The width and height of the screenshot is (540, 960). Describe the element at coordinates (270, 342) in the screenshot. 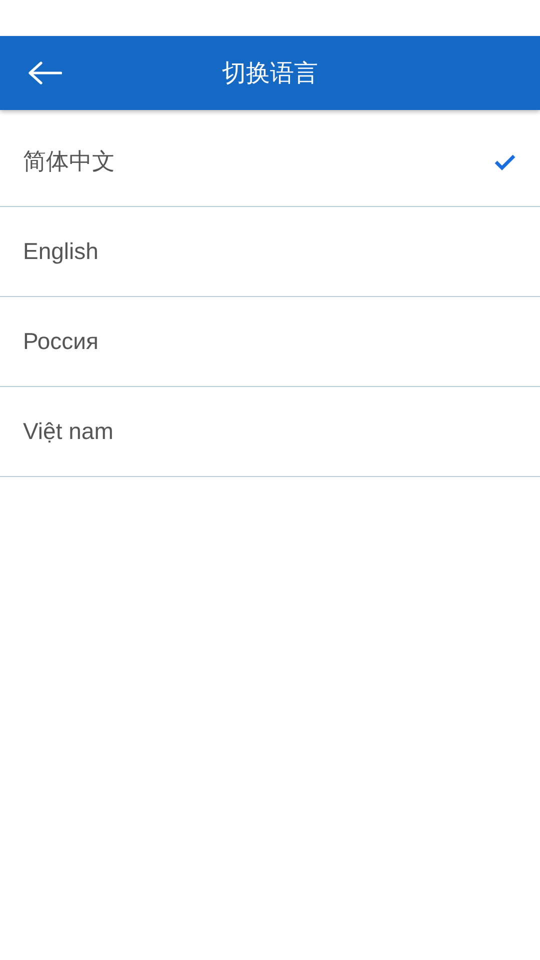

I see `language-item: Россия` at that location.